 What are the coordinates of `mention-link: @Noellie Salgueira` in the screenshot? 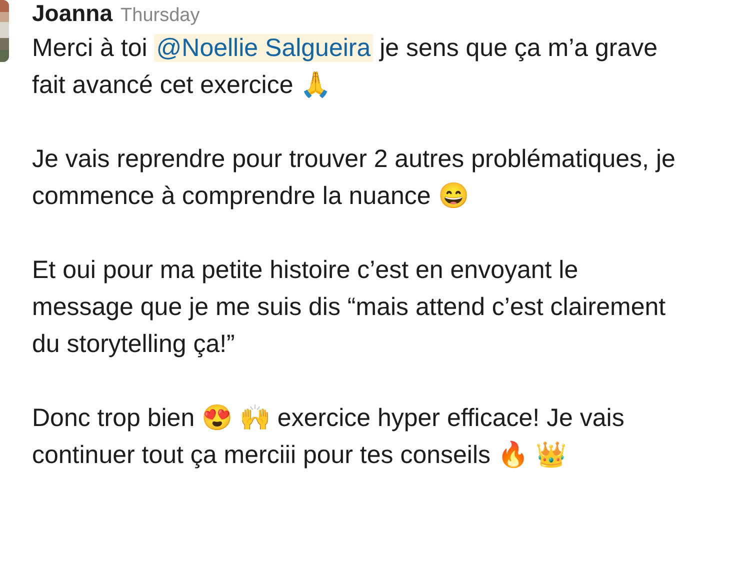 It's located at (263, 48).